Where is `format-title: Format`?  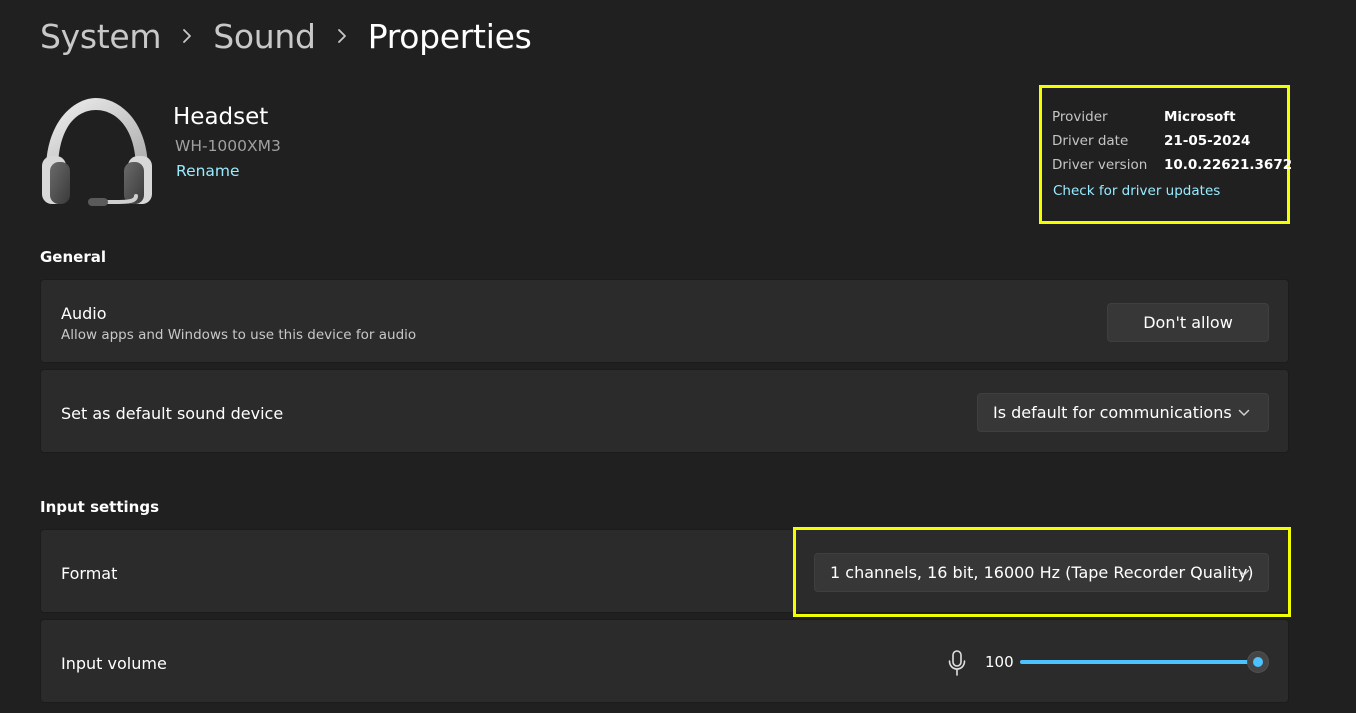
format-title: Format is located at coordinates (89, 573).